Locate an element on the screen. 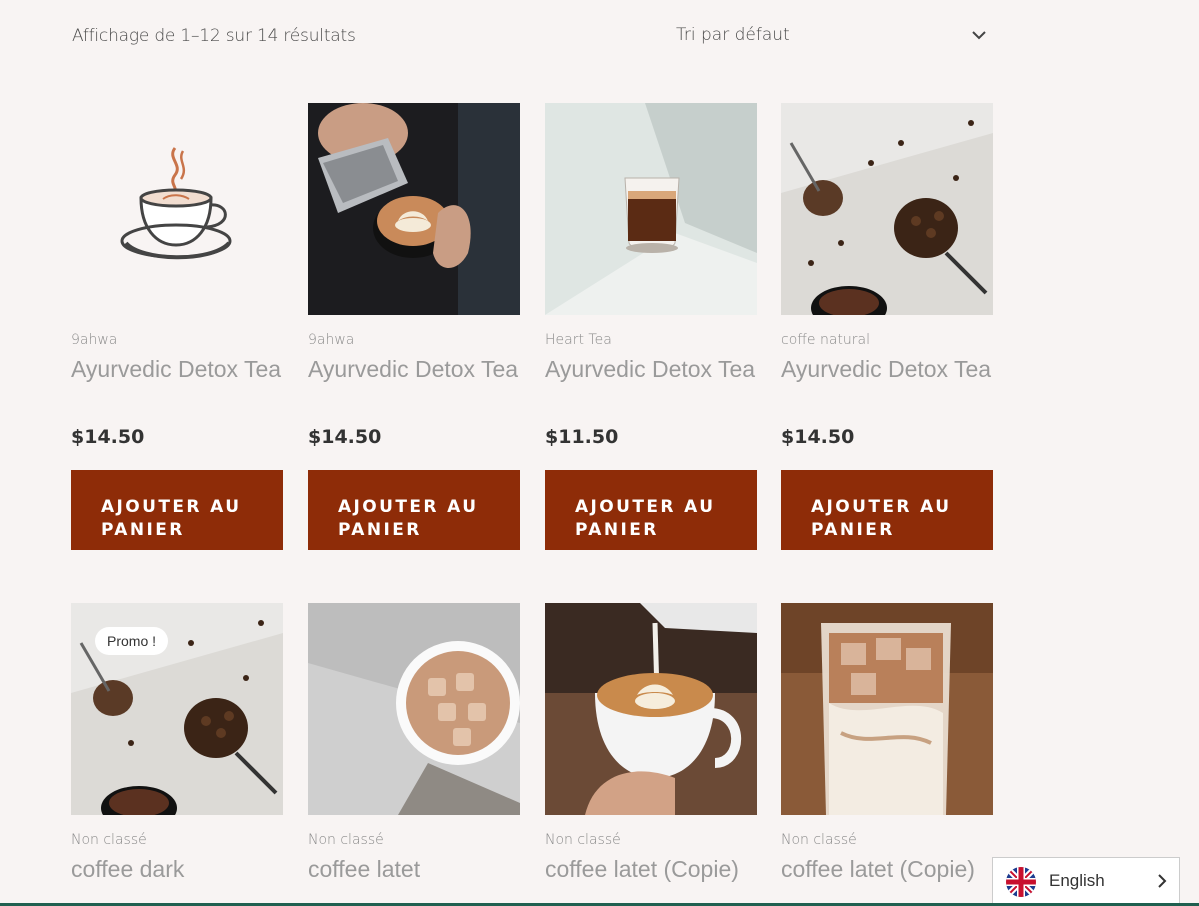  latte-art-pour-icon is located at coordinates (414, 209).